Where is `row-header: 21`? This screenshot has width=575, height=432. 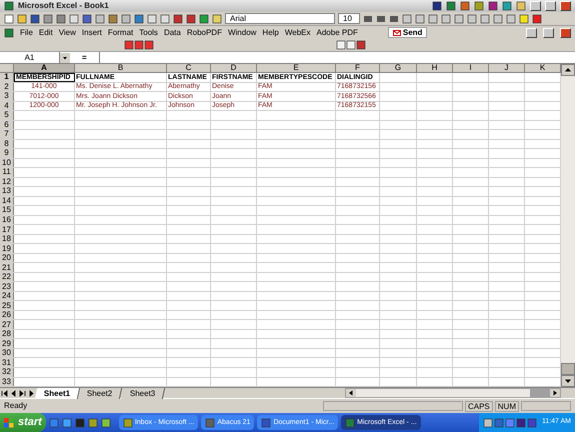 row-header: 21 is located at coordinates (7, 267).